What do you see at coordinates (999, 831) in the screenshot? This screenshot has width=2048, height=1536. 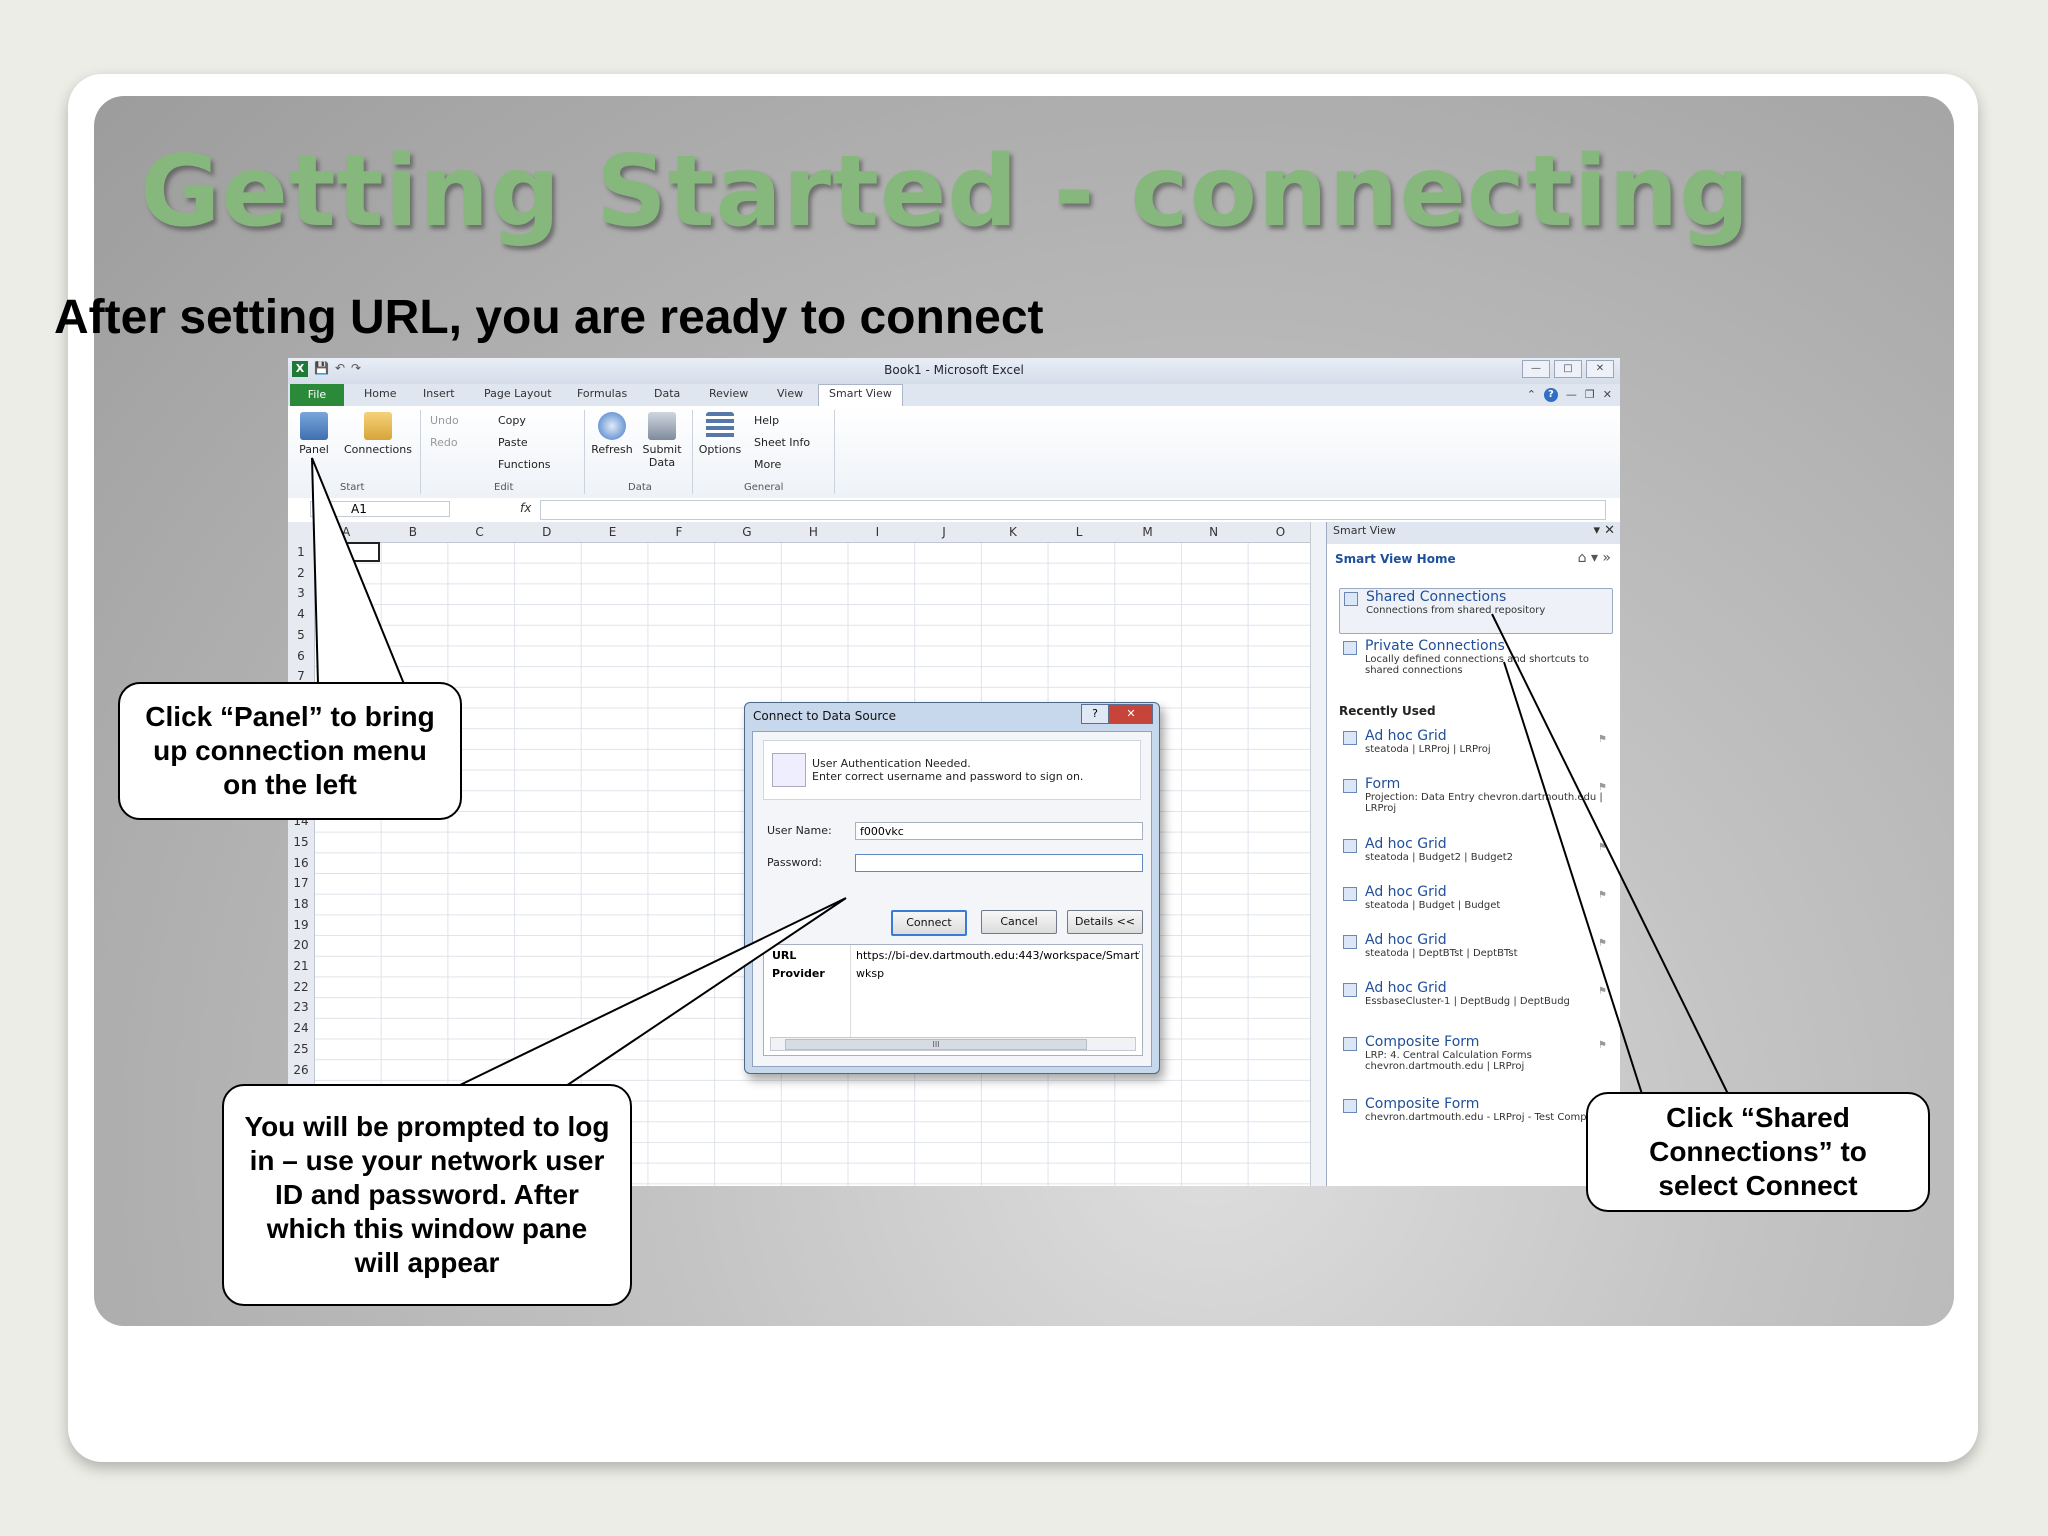 I see `username-field: f000vkc` at bounding box center [999, 831].